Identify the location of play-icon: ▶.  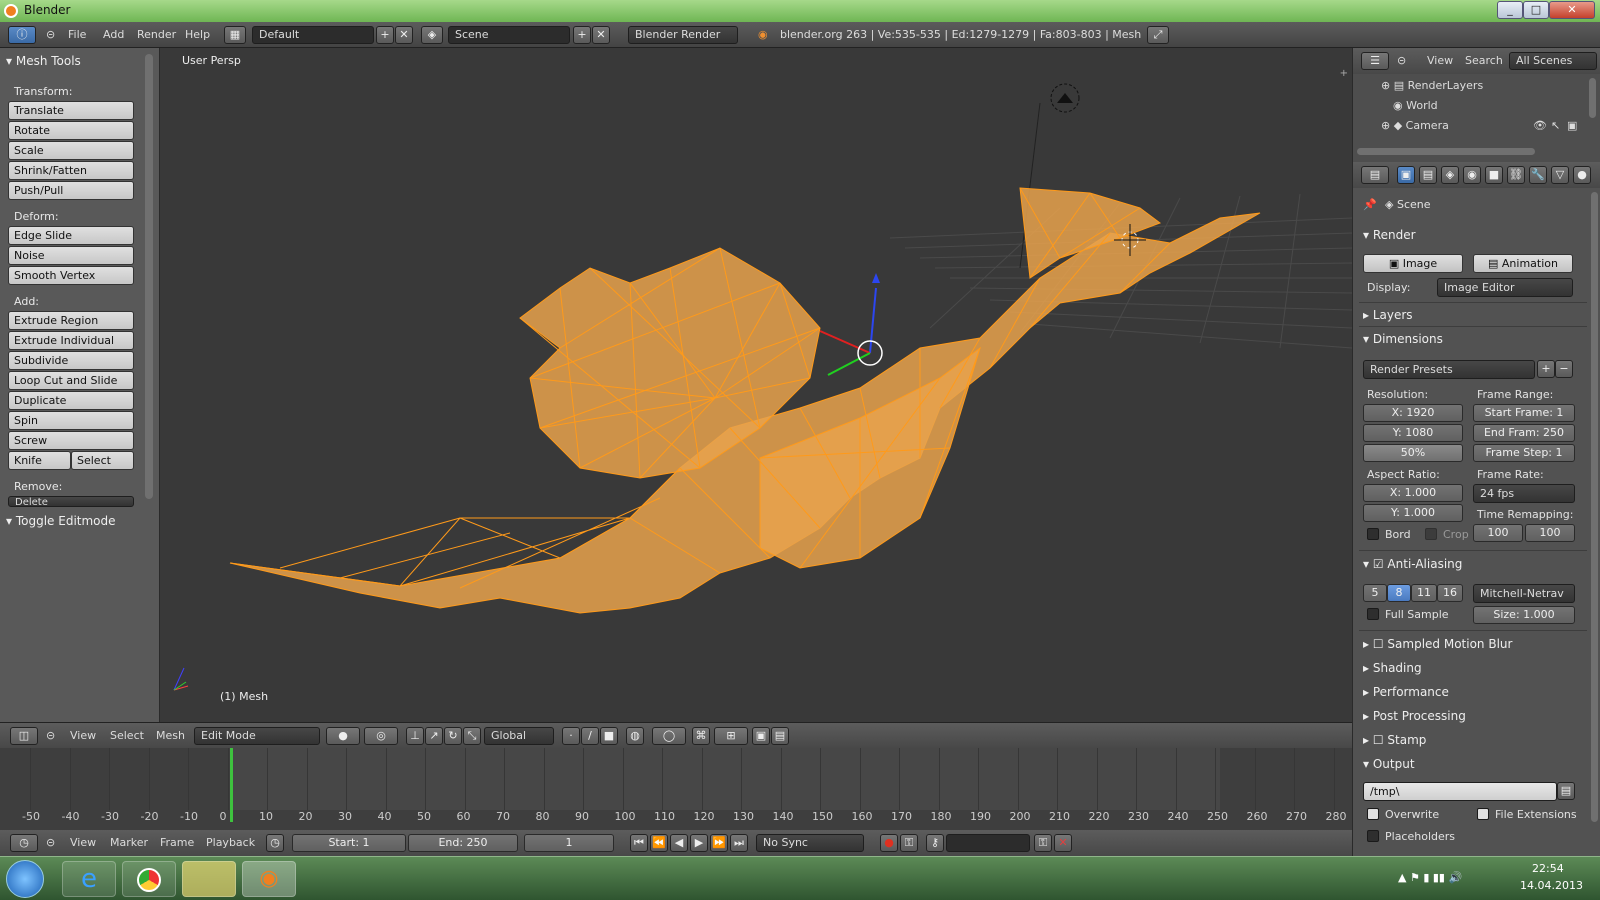
(699, 843).